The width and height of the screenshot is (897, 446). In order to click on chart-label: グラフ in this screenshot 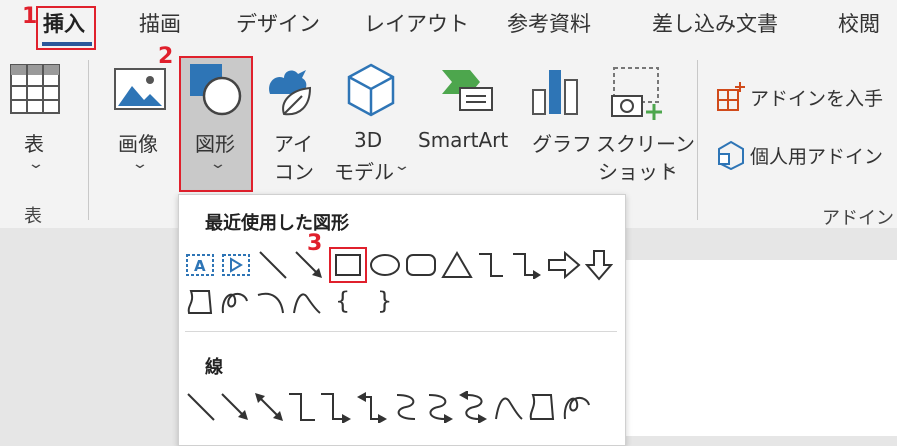, I will do `click(562, 144)`.